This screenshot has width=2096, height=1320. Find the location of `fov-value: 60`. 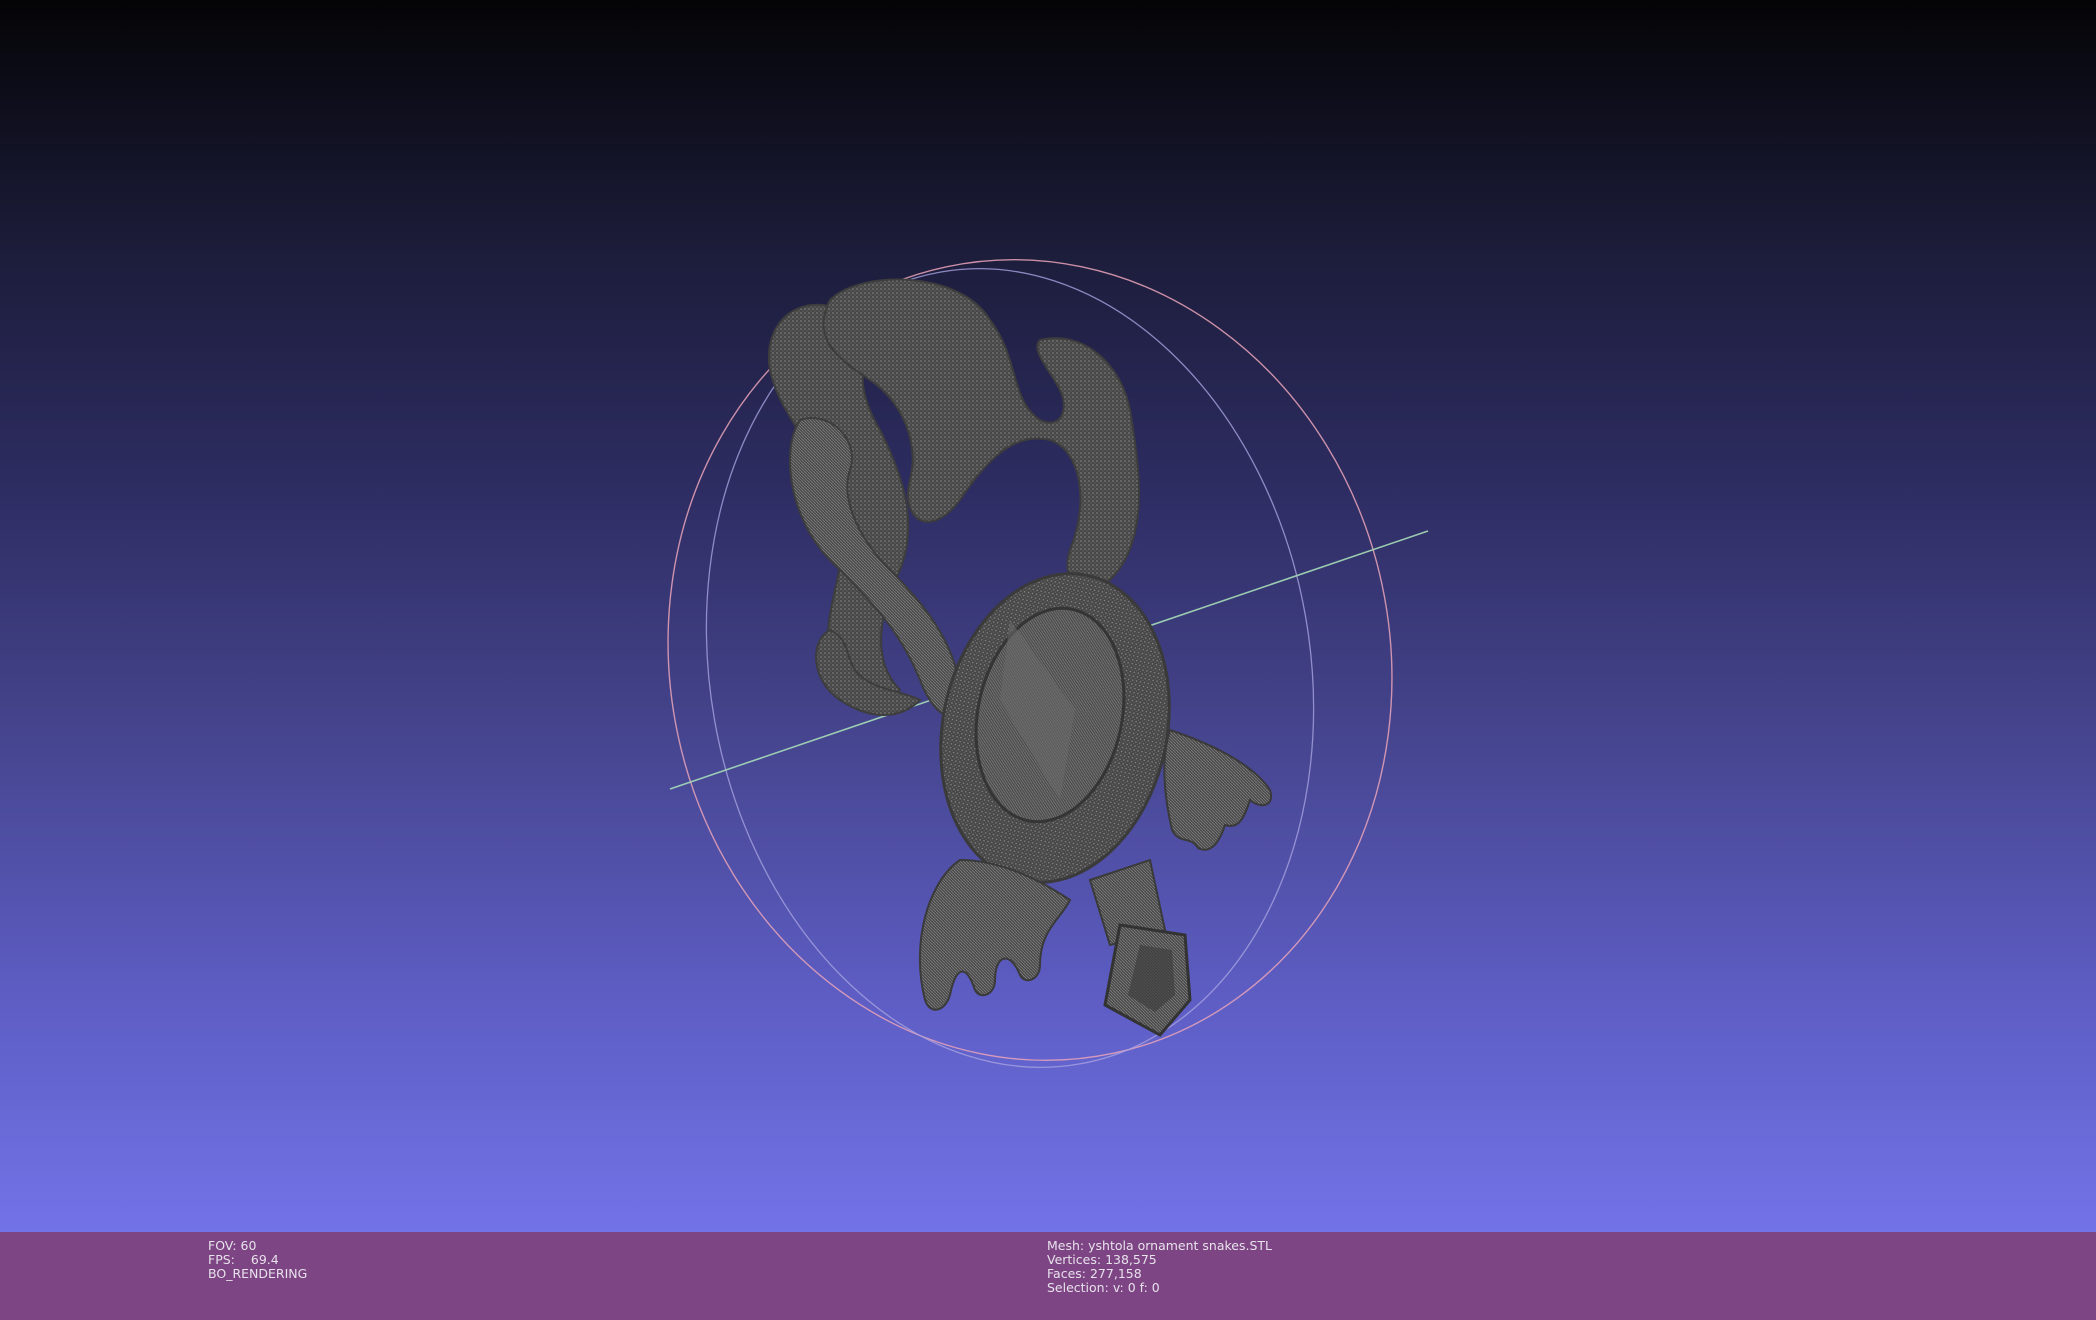

fov-value: 60 is located at coordinates (248, 1245).